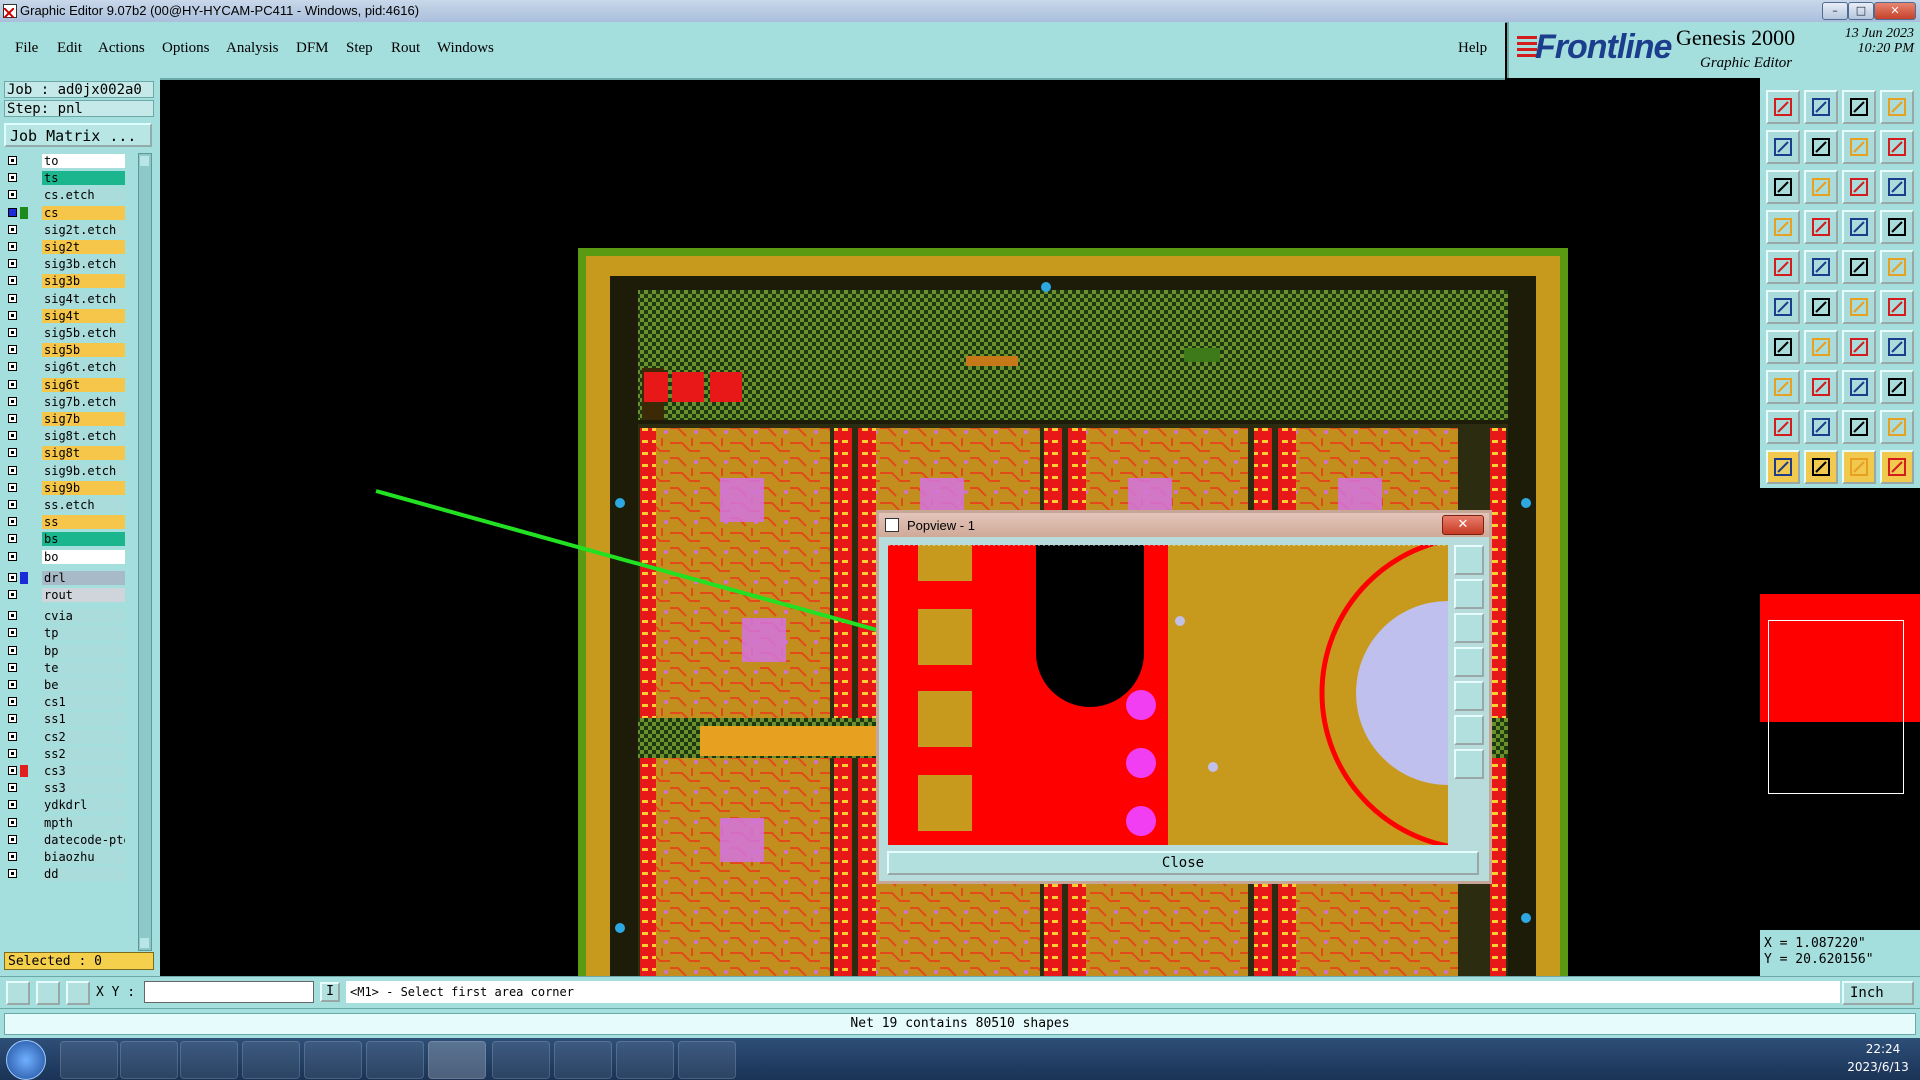 The height and width of the screenshot is (1080, 1920). What do you see at coordinates (83, 401) in the screenshot?
I see `layer-name: sig7b.etch` at bounding box center [83, 401].